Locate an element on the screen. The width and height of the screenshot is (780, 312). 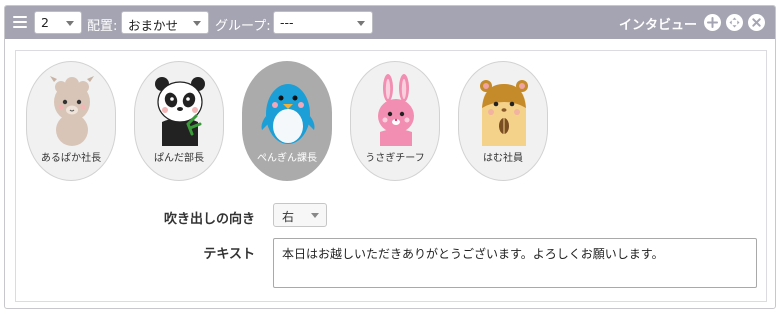
move-icon is located at coordinates (734, 22).